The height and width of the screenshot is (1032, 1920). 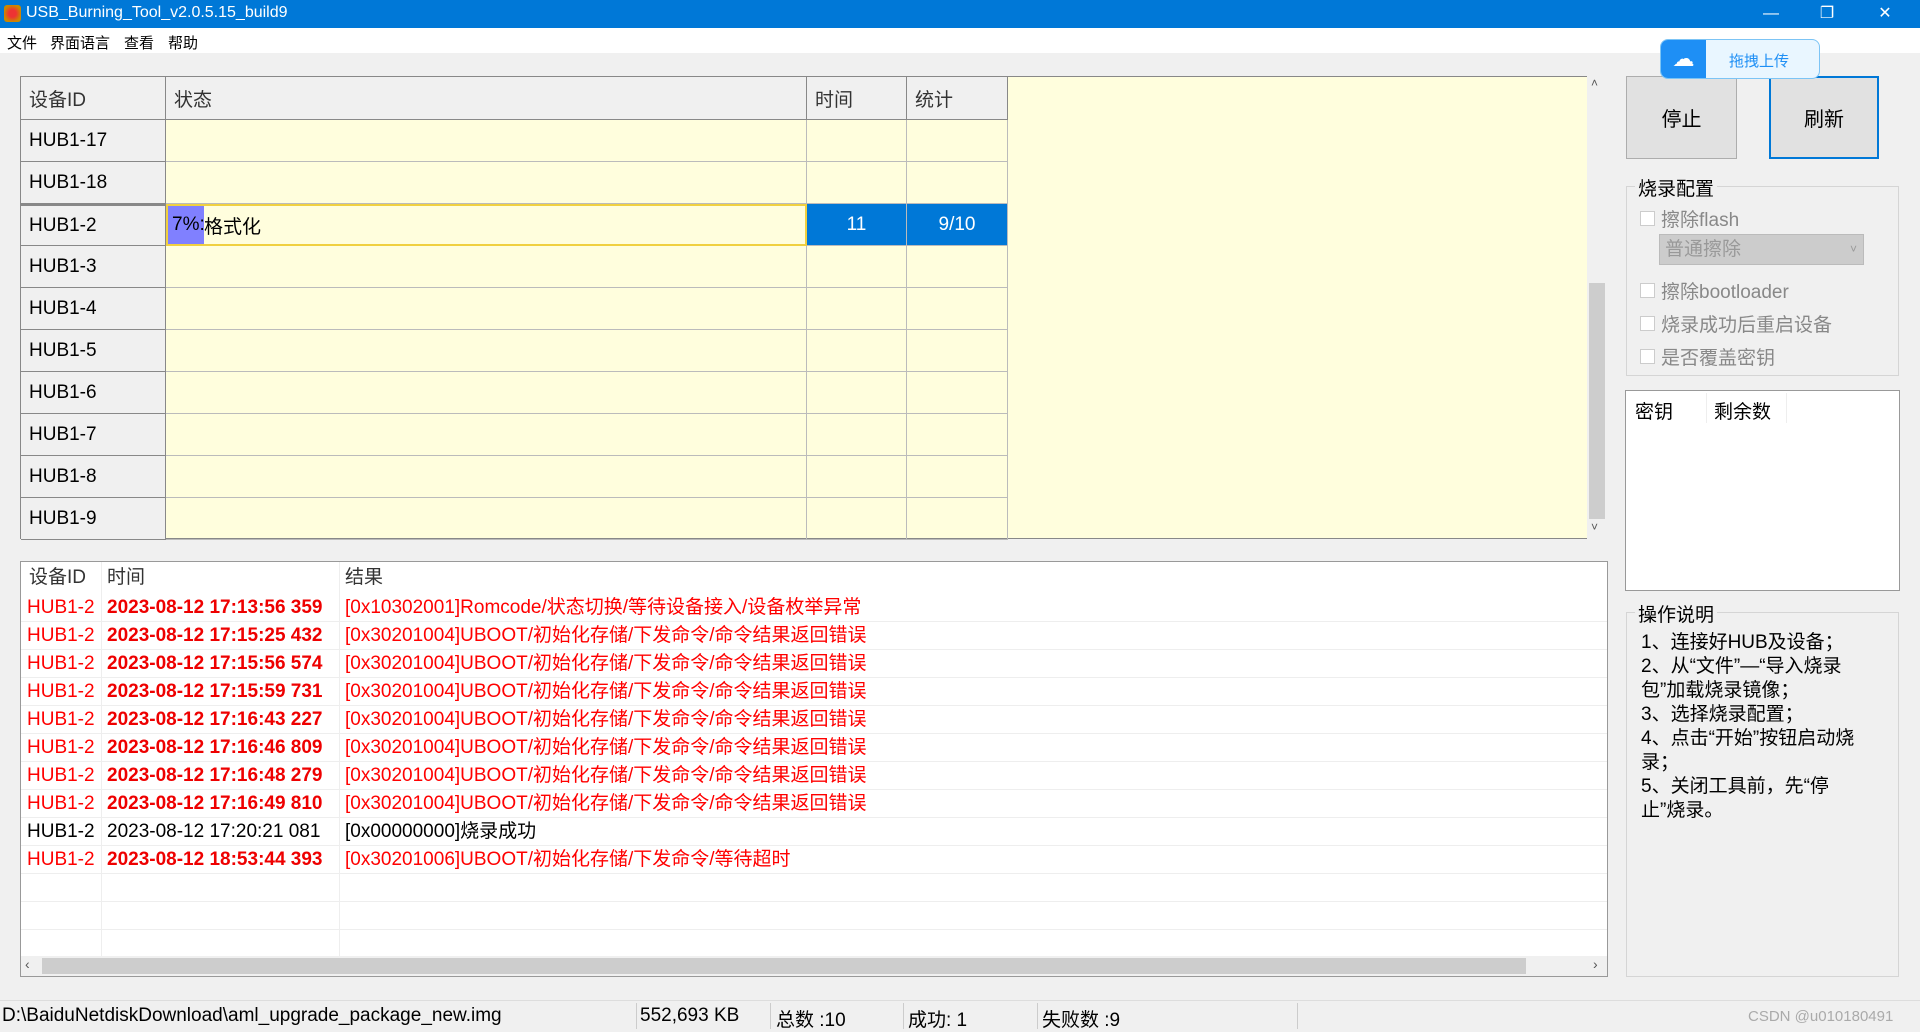 I want to click on reboot-after-checkbox: 烧录成功后重启设备, so click(x=1736, y=323).